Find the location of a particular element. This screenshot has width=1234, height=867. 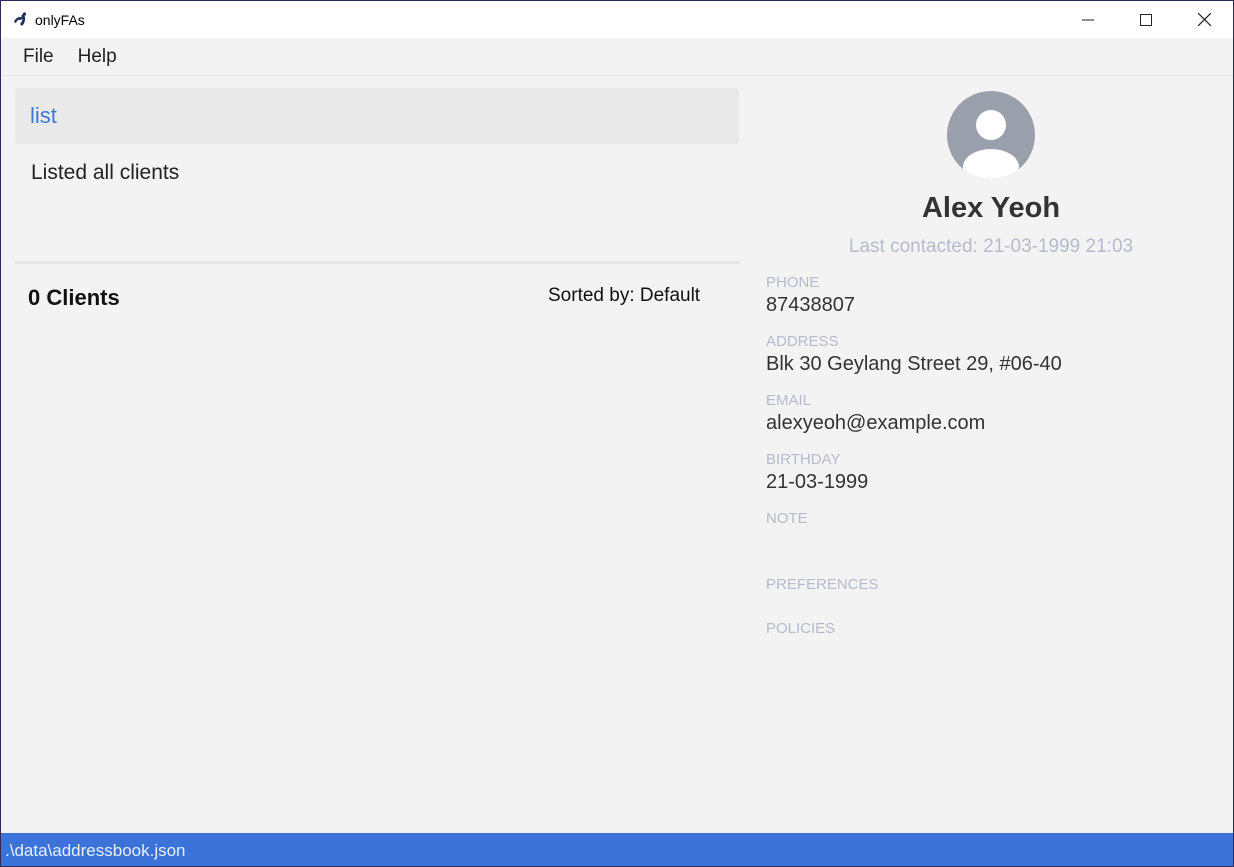

email-value: alexyeoh@example.com is located at coordinates (876, 423).